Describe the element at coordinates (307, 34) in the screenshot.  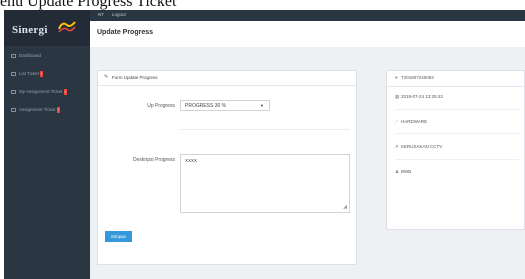
I see `page-header: Update Progress` at that location.